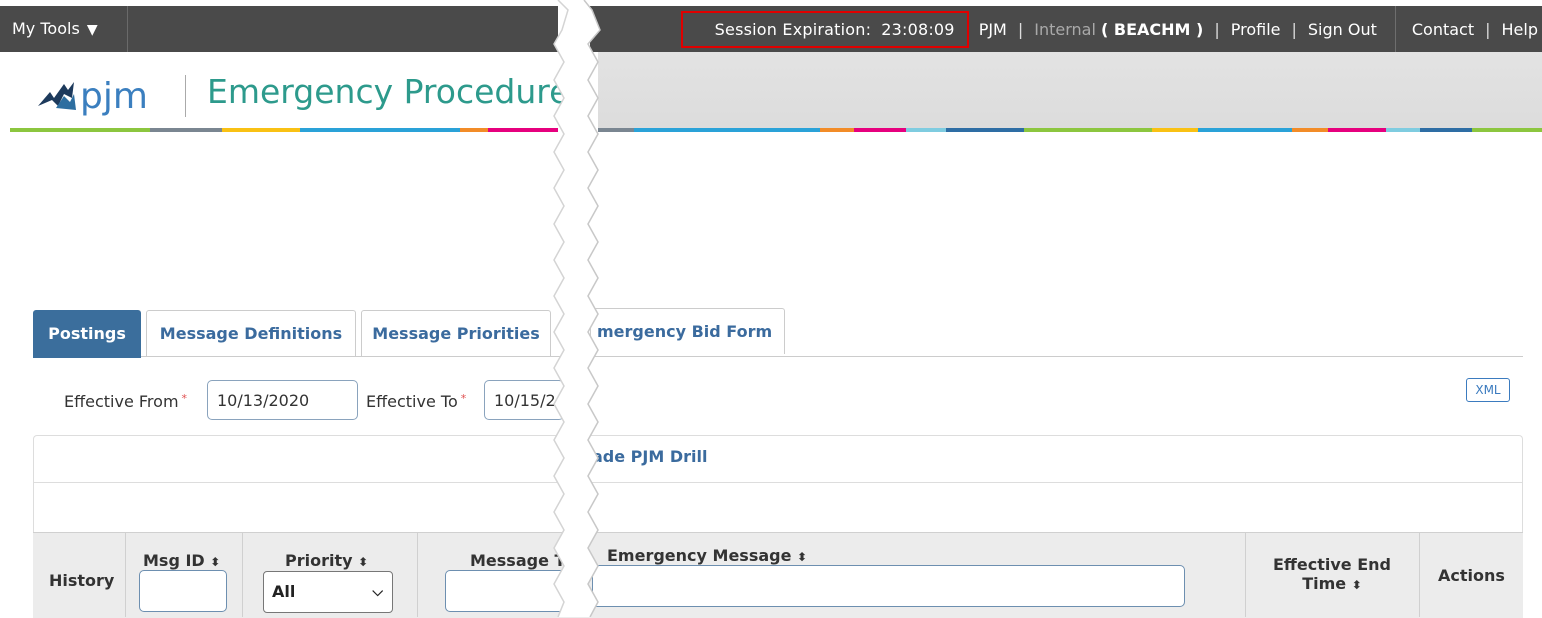 The width and height of the screenshot is (1542, 618). Describe the element at coordinates (1070, 130) in the screenshot. I see `color-stripe-right` at that location.